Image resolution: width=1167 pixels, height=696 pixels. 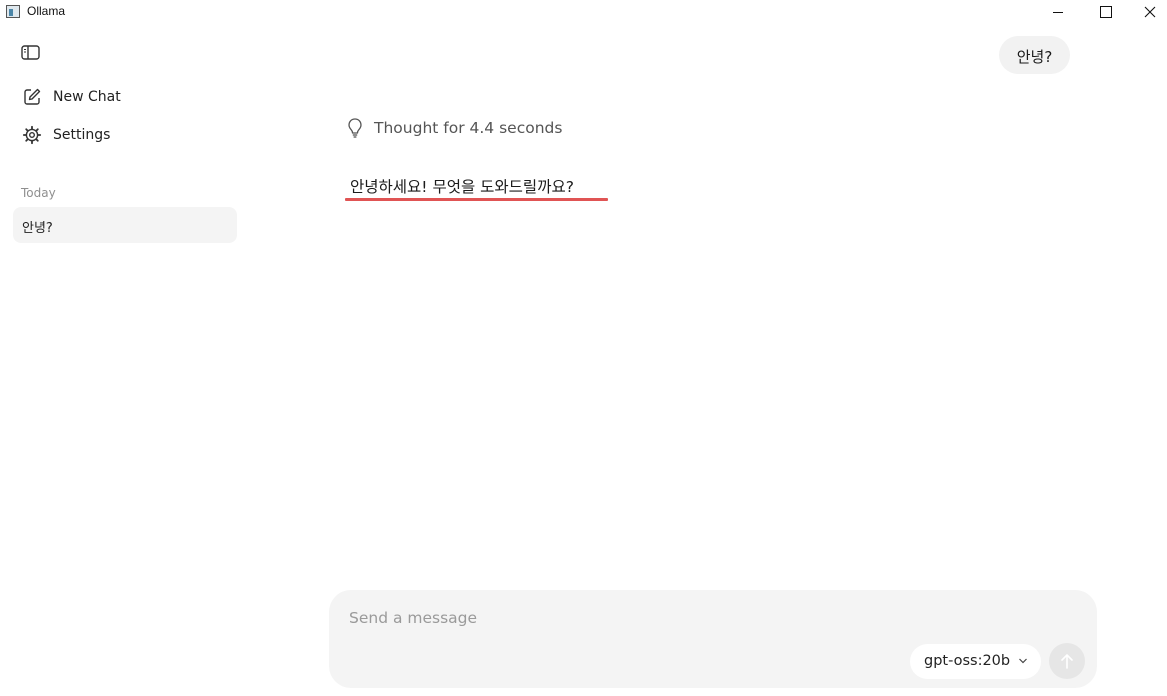 I want to click on window-title: Ollama, so click(x=46, y=11).